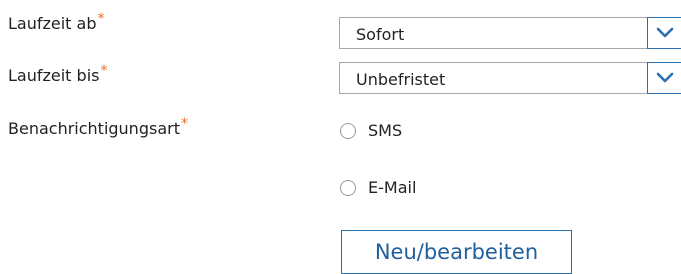 The image size is (681, 274). Describe the element at coordinates (380, 34) in the screenshot. I see `laufzeit-ab-value: Sofort` at that location.